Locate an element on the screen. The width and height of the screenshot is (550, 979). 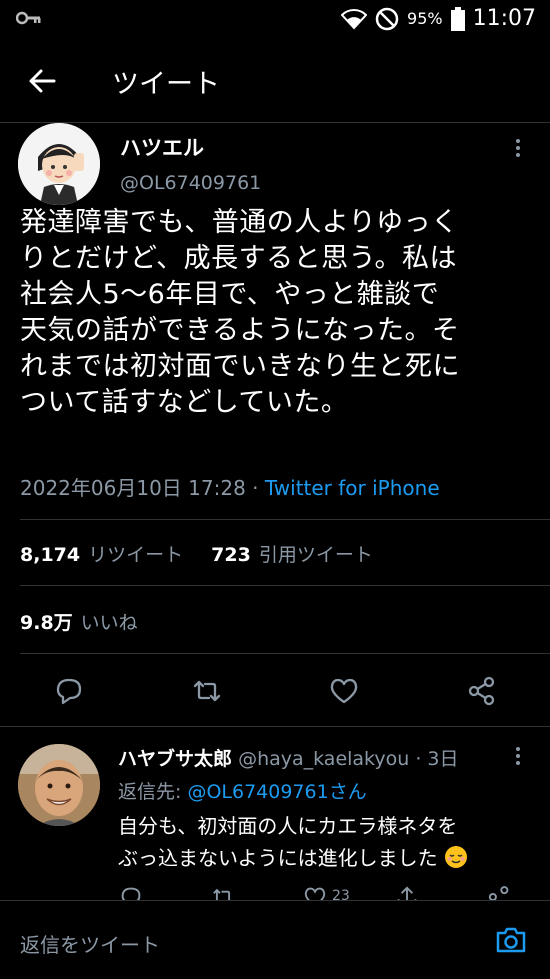
reply-input-placeholder: 返信をツイート is located at coordinates (90, 943).